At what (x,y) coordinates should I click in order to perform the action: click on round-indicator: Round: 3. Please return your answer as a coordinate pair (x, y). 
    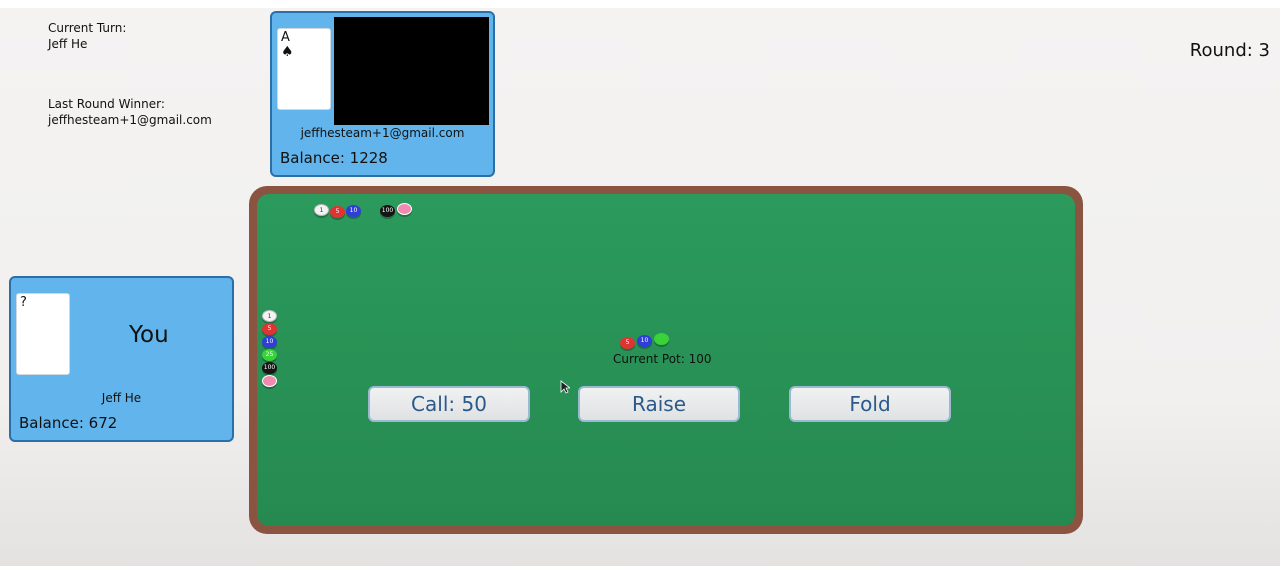
    Looking at the image, I should click on (1229, 50).